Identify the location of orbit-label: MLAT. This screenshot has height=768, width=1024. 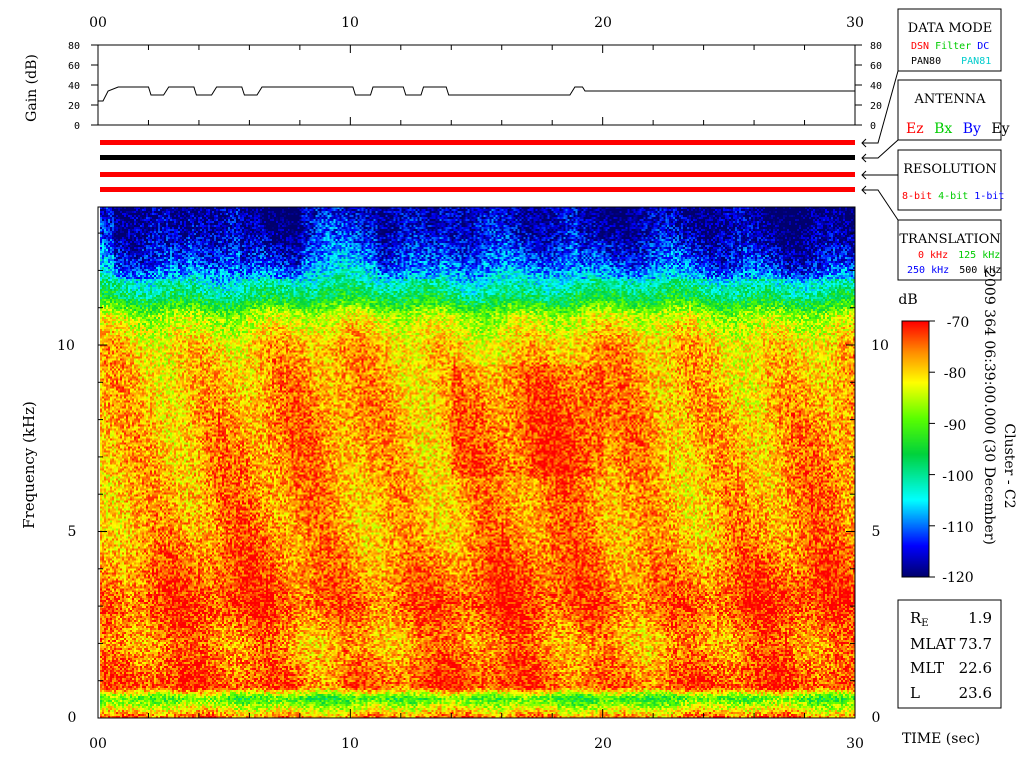
(932, 644).